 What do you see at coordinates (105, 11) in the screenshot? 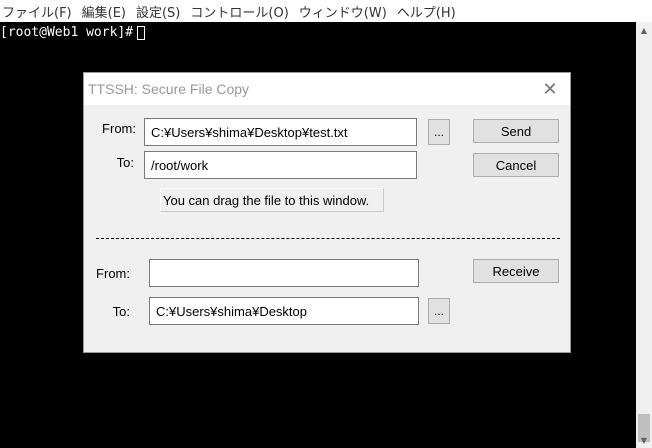
I see `menu-edit: 編集(E)` at bounding box center [105, 11].